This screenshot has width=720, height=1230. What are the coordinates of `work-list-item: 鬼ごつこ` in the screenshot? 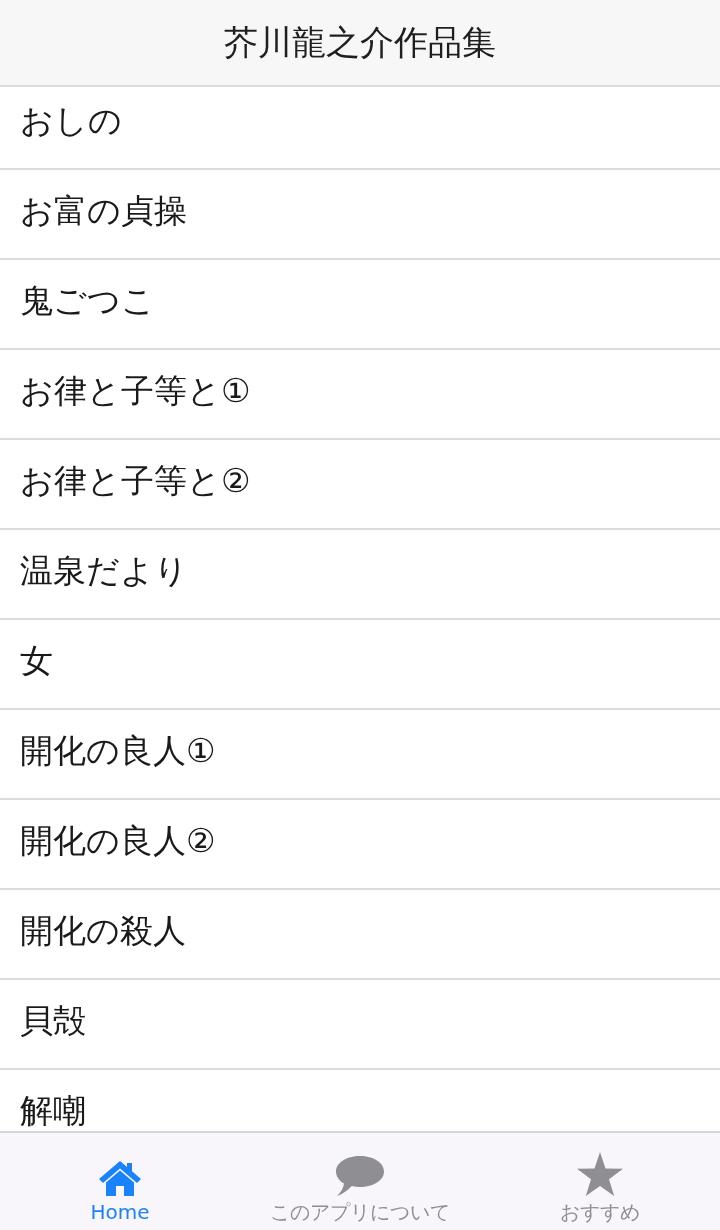 It's located at (360, 305).